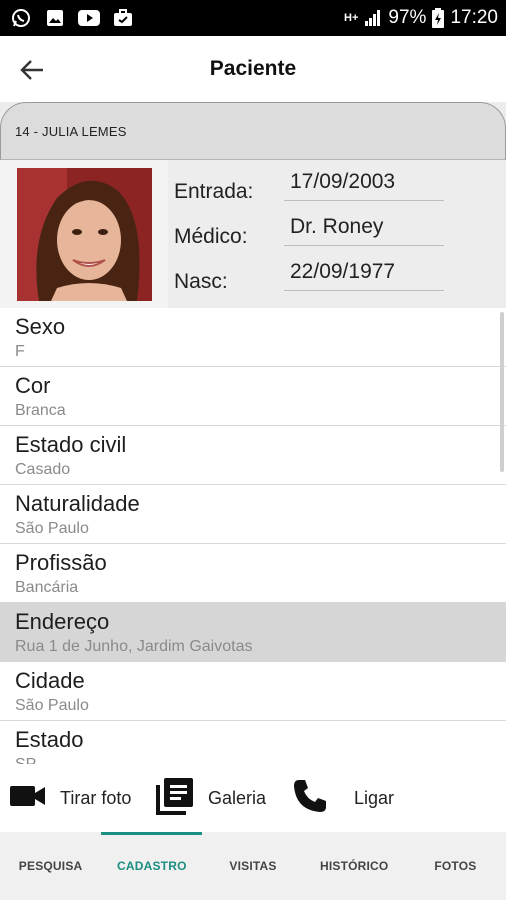  Describe the element at coordinates (253, 396) in the screenshot. I see `list-item-cor: Cor Branca` at that location.